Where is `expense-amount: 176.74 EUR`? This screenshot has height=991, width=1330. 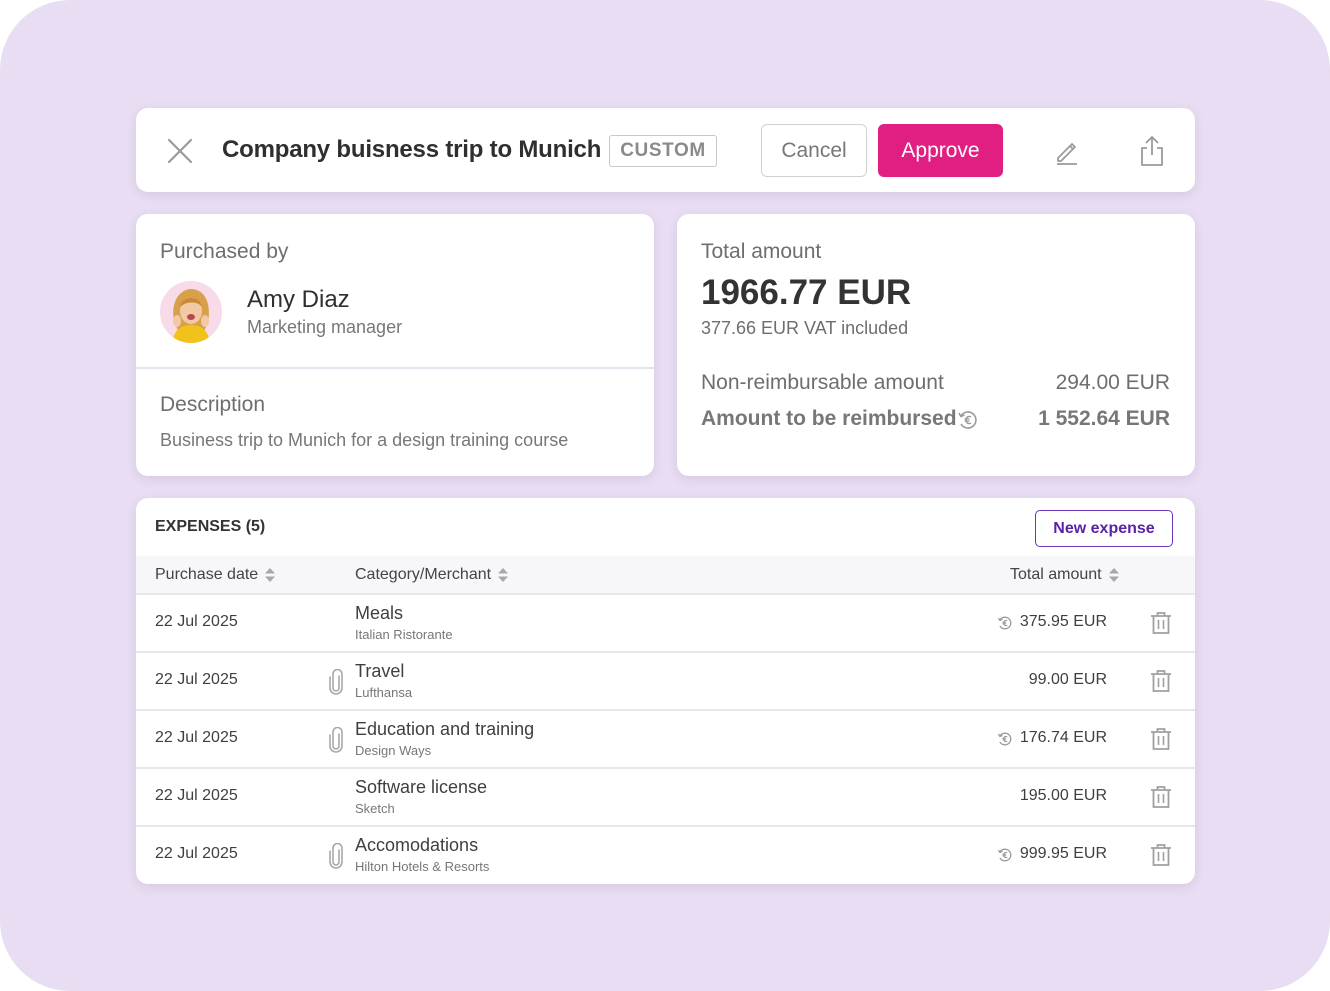
expense-amount: 176.74 EUR is located at coordinates (1063, 737).